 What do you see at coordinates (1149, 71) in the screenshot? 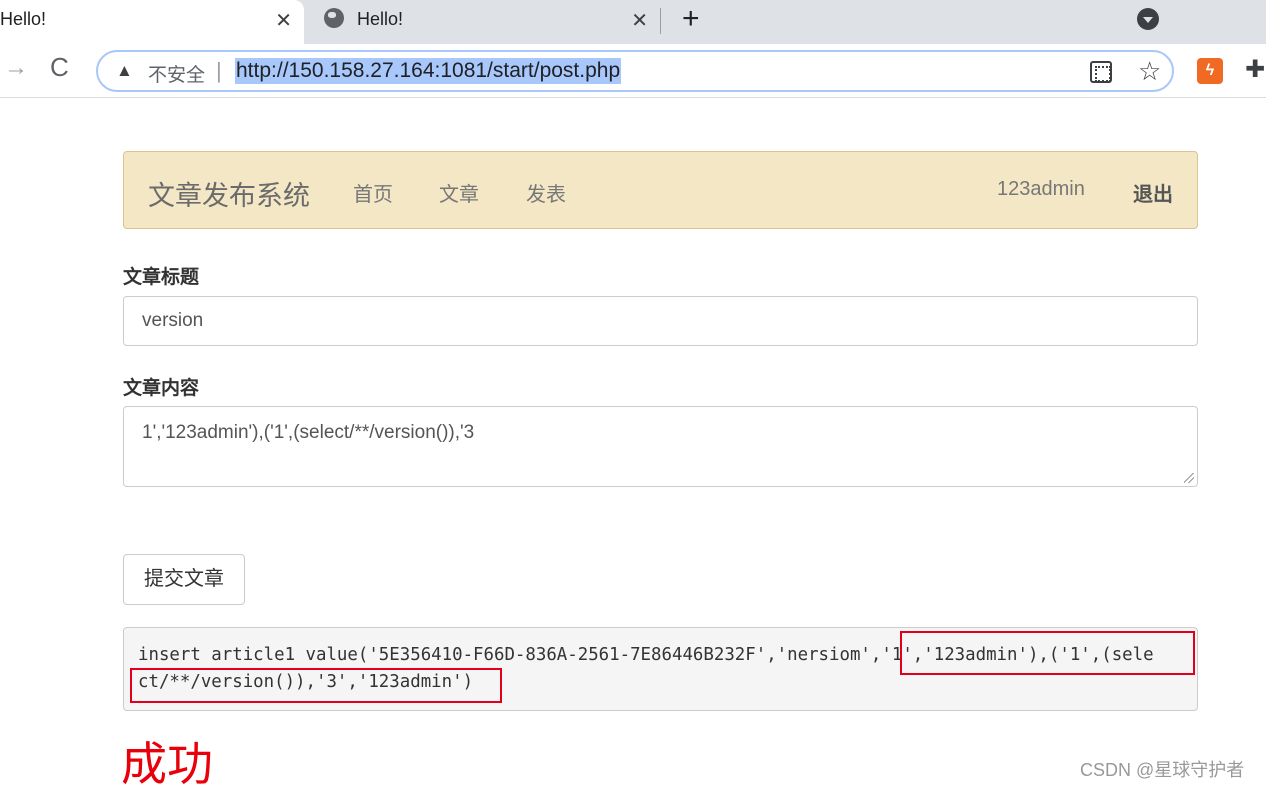
I see `star-icon: ☆` at bounding box center [1149, 71].